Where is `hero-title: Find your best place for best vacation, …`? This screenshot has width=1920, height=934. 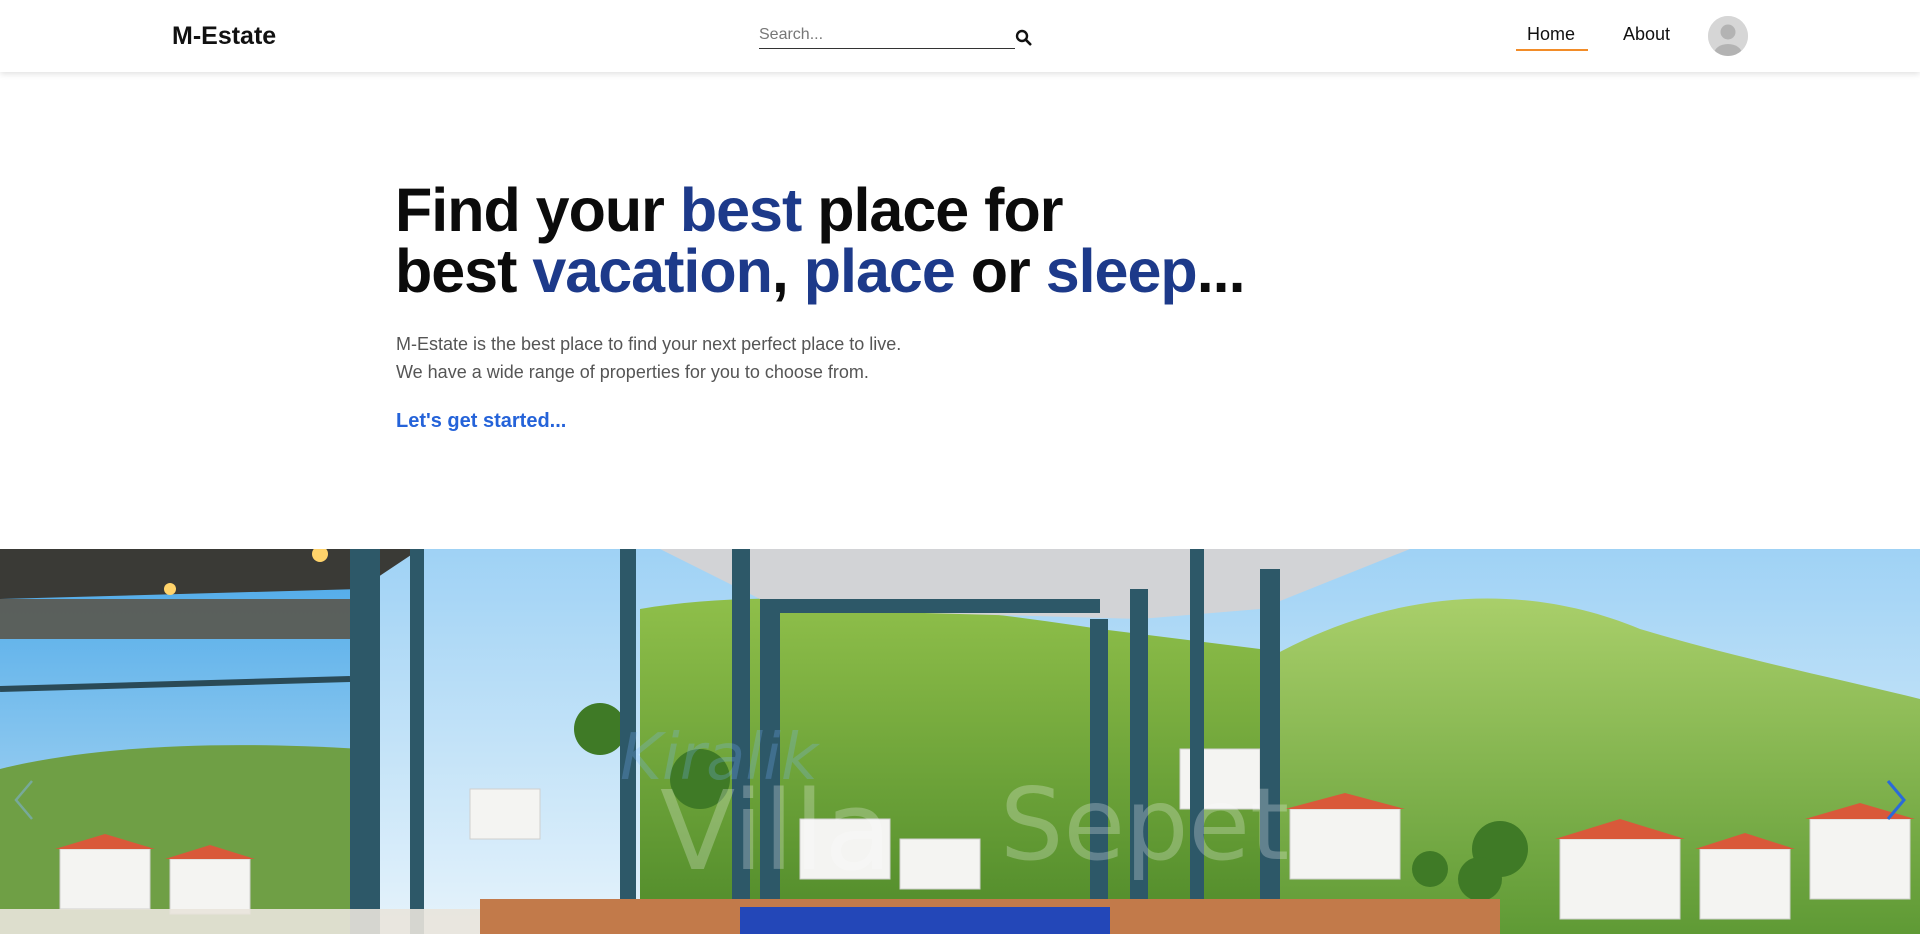
hero-title: Find your best place for best vacation, … is located at coordinates (820, 242).